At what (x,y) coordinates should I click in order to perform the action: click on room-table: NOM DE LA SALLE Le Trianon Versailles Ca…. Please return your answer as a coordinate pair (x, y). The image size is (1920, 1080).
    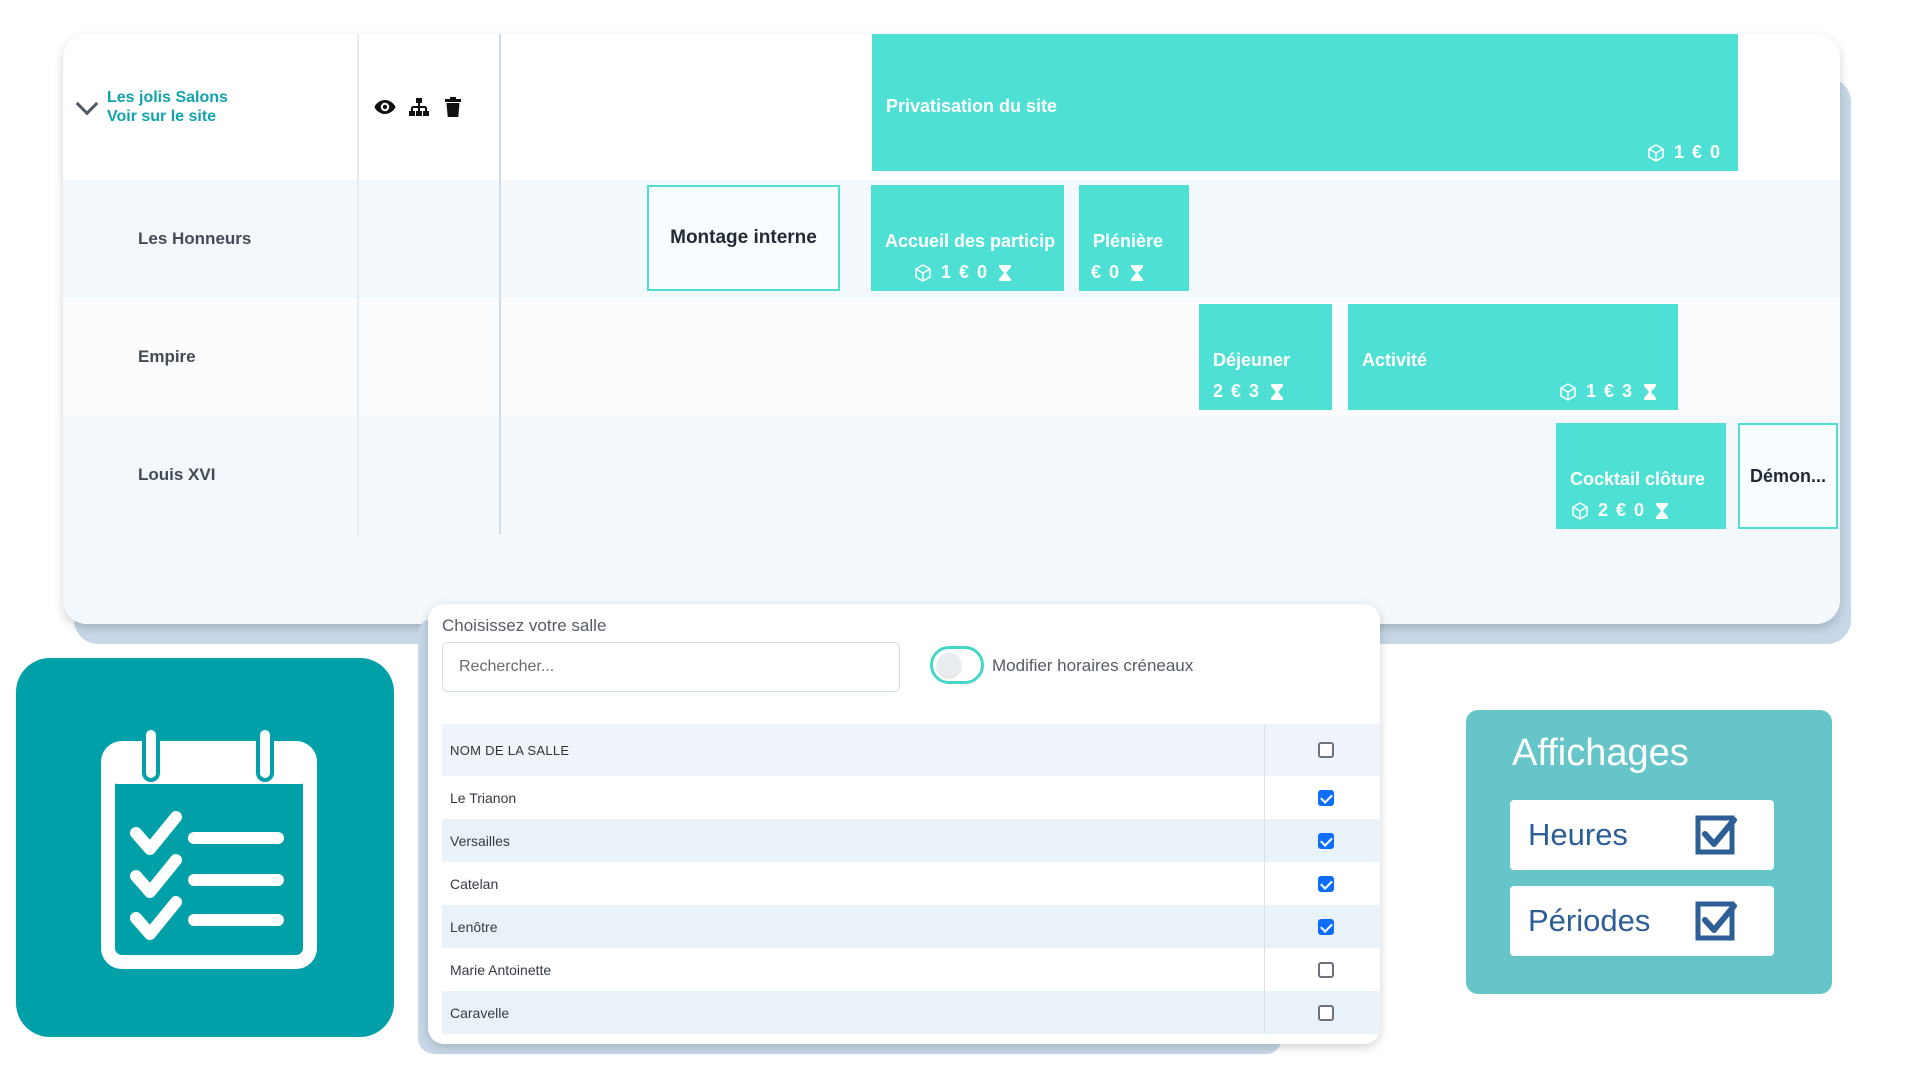
    Looking at the image, I should click on (911, 879).